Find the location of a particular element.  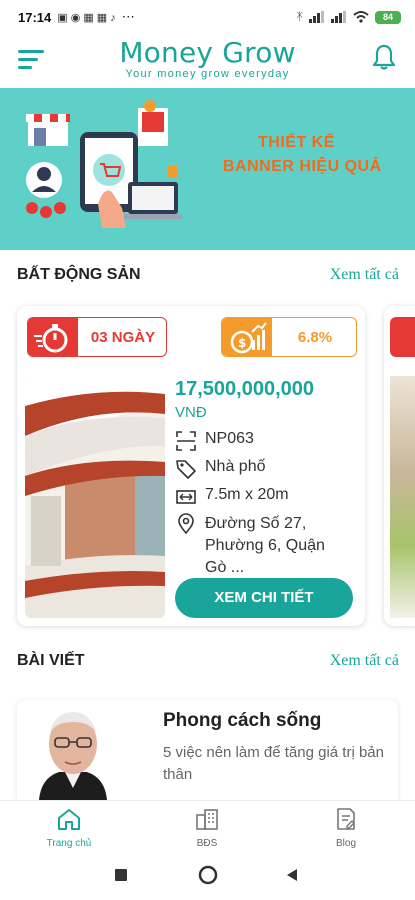

property-code: NP063 is located at coordinates (229, 438).